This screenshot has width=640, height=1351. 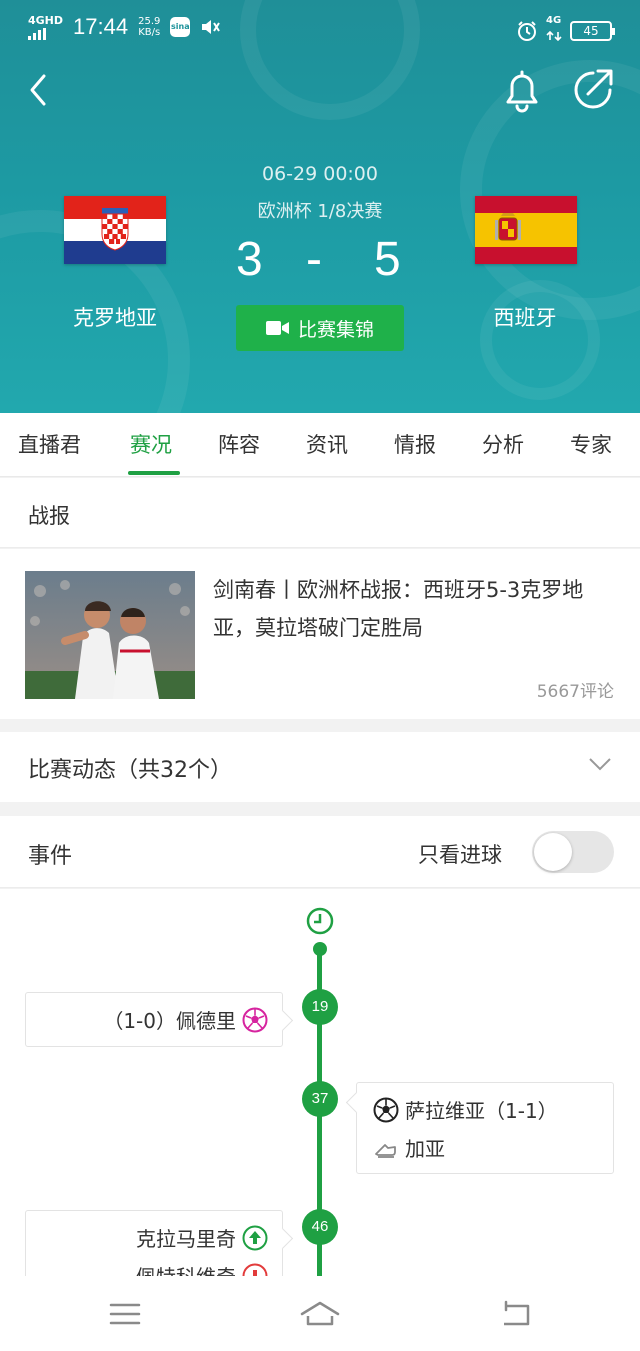 I want to click on report-section-header: 战报, so click(x=320, y=513).